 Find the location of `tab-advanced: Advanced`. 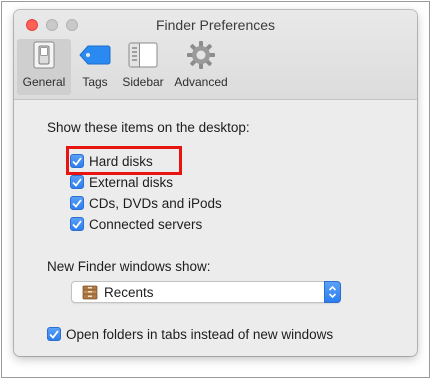

tab-advanced: Advanced is located at coordinates (201, 67).